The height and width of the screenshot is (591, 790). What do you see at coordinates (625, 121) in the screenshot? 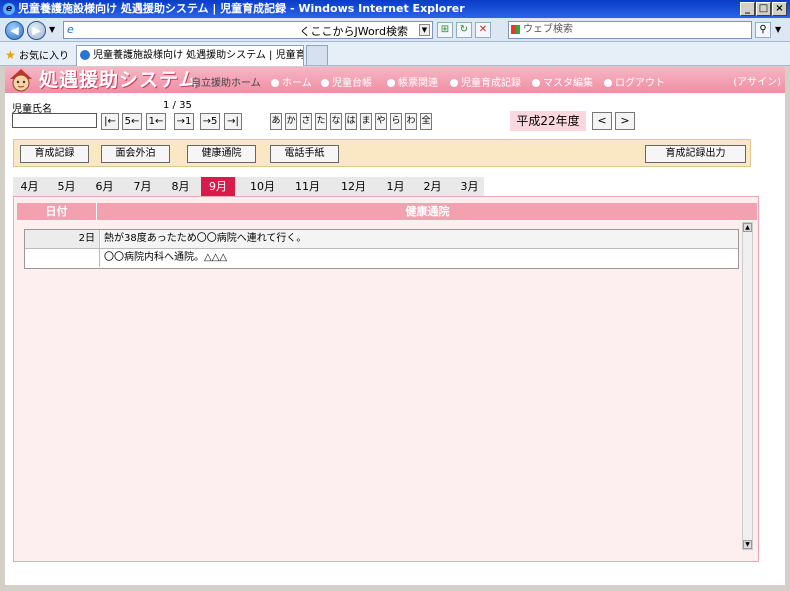
I see `next-year-button: >` at bounding box center [625, 121].